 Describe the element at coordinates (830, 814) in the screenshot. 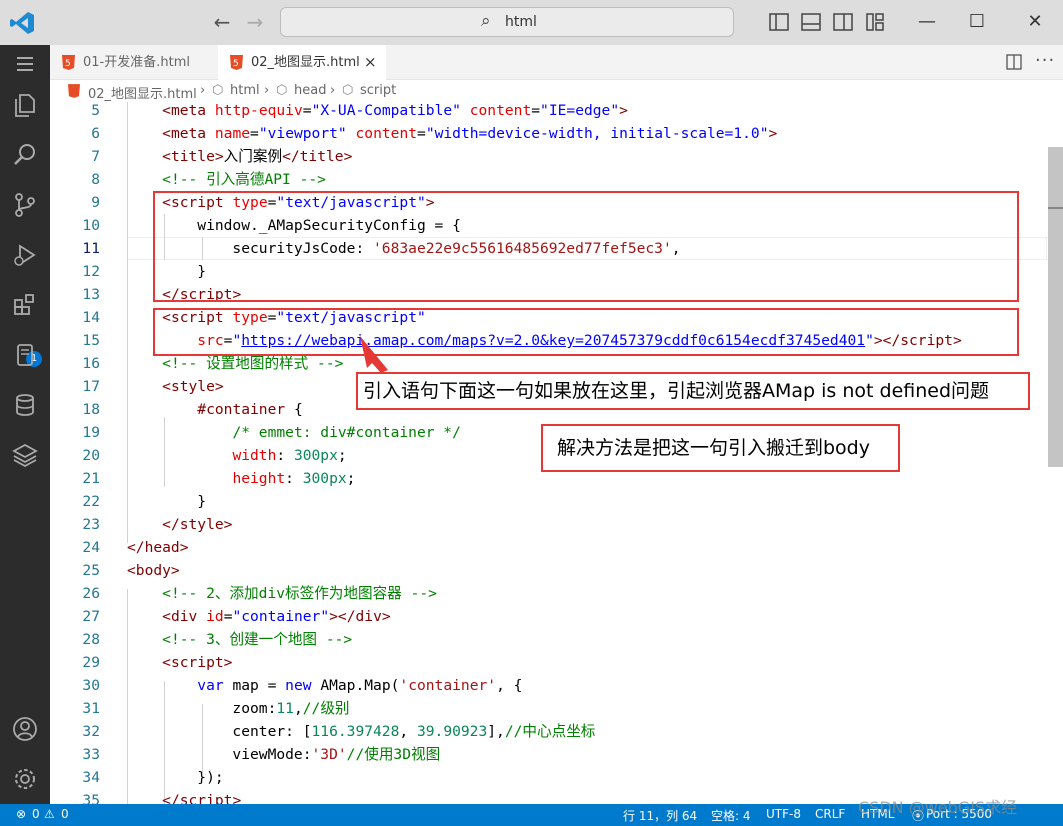

I see `line-ending: CRLF` at that location.